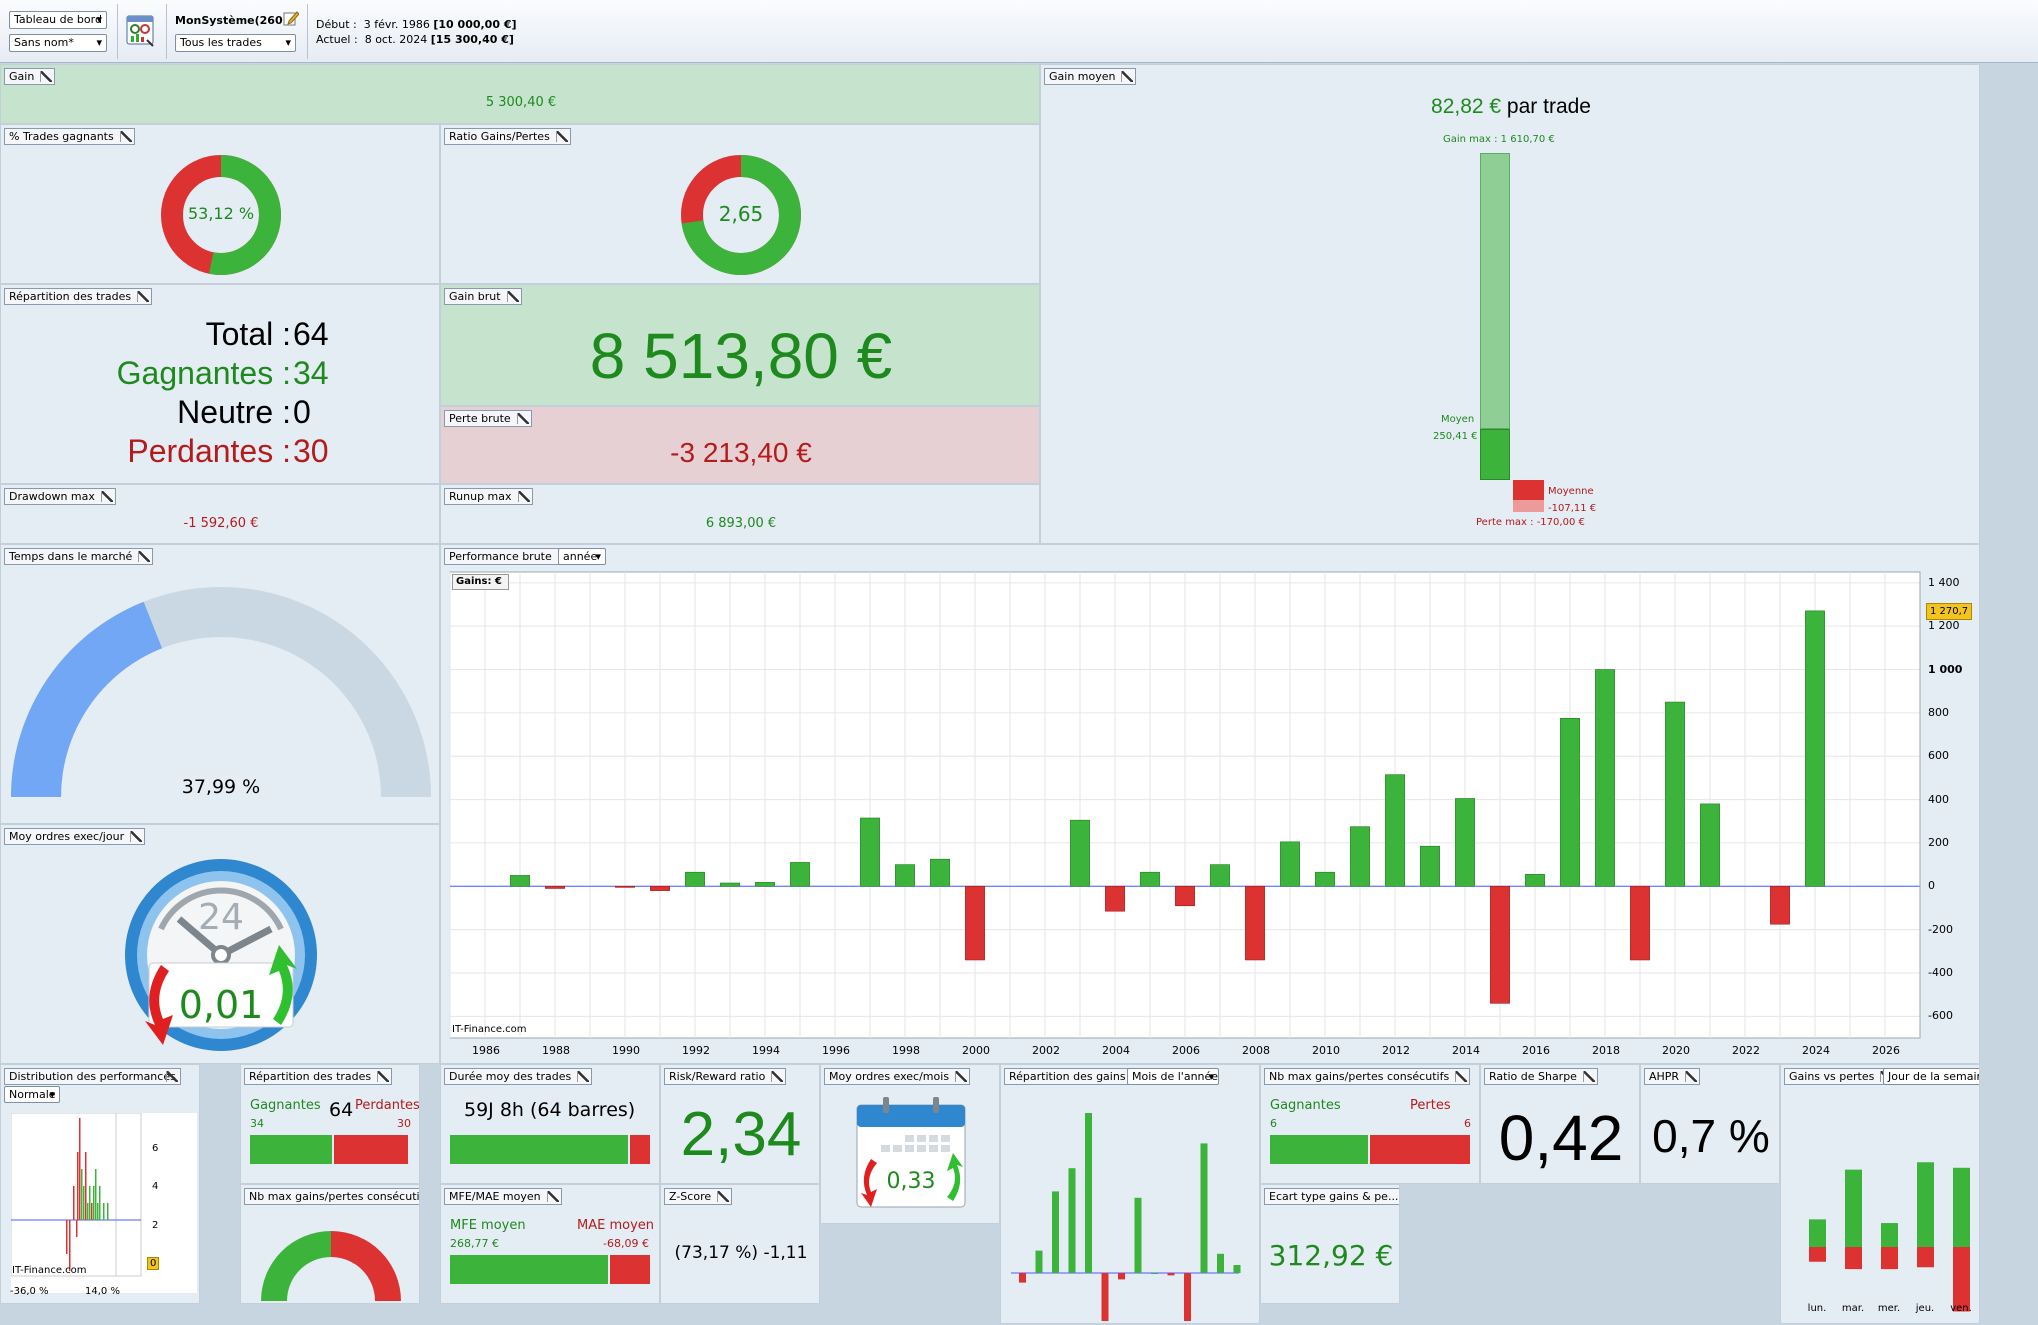 Image resolution: width=2038 pixels, height=1325 pixels. What do you see at coordinates (75, 836) in the screenshot?
I see `moy-ordres-jour-tab: Moy ordres exec/jour` at bounding box center [75, 836].